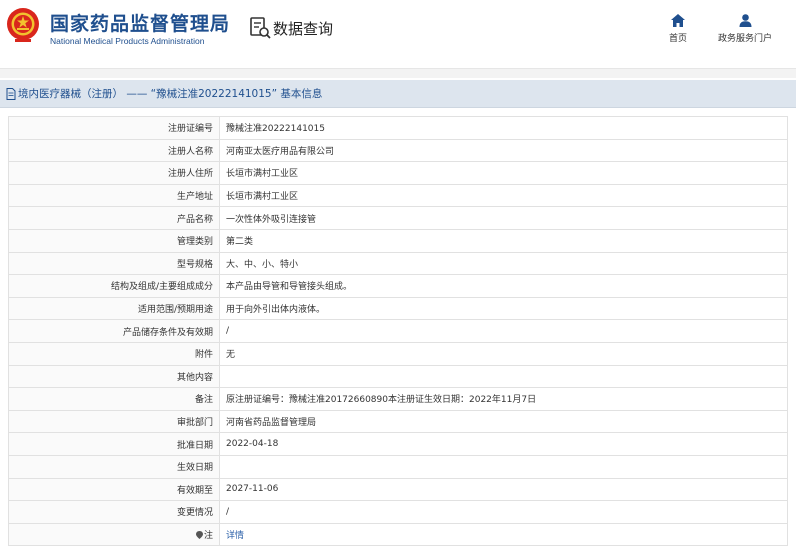 The height and width of the screenshot is (553, 796). I want to click on table-row: 生产地址 长垣市满村工业区, so click(398, 195).